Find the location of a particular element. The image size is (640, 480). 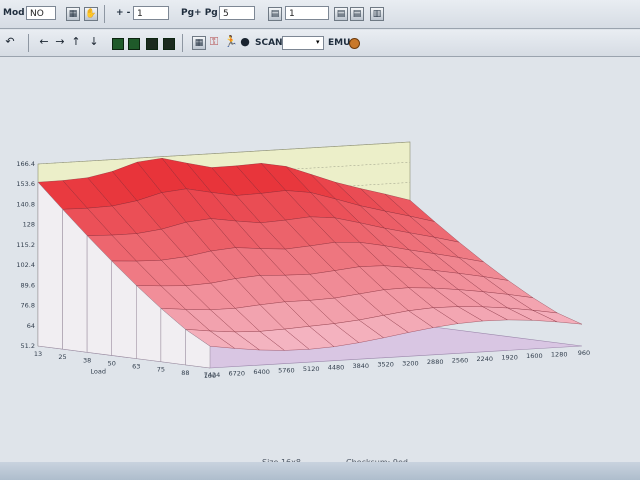

rpm-tick-label: 2560 is located at coordinates (460, 360).